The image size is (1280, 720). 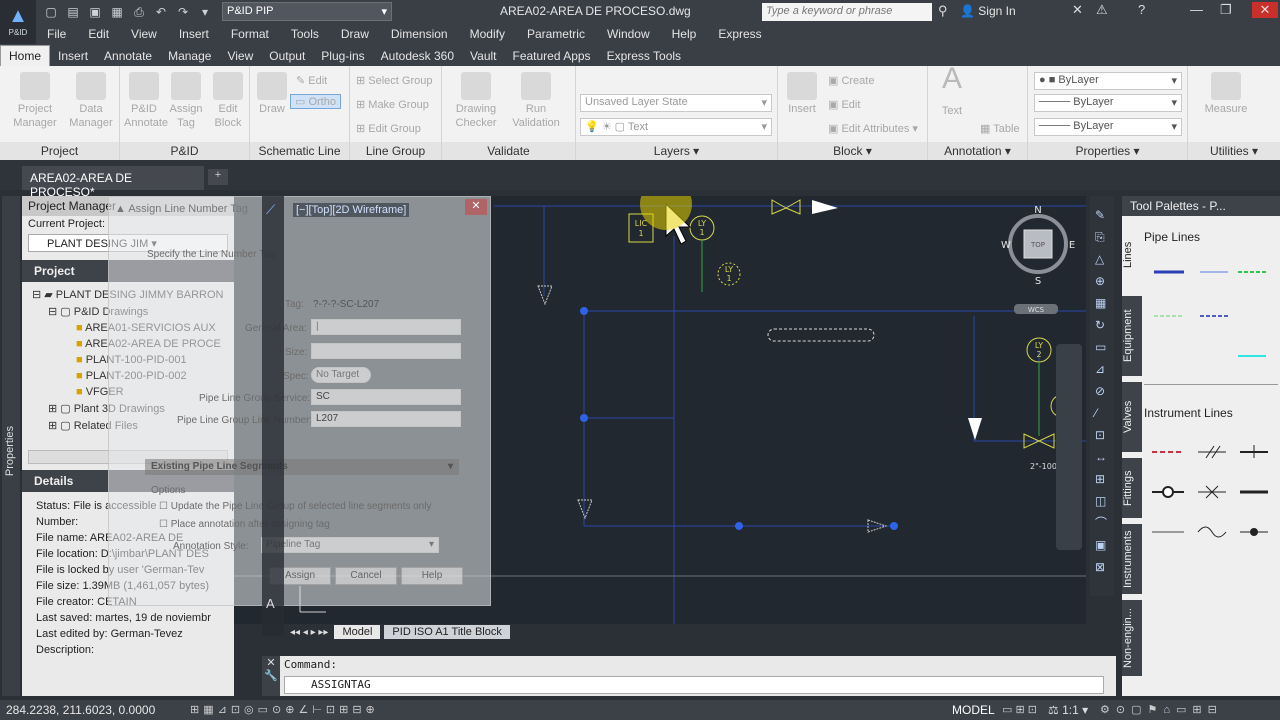 I want to click on tab-manage: Manage, so click(x=189, y=56).